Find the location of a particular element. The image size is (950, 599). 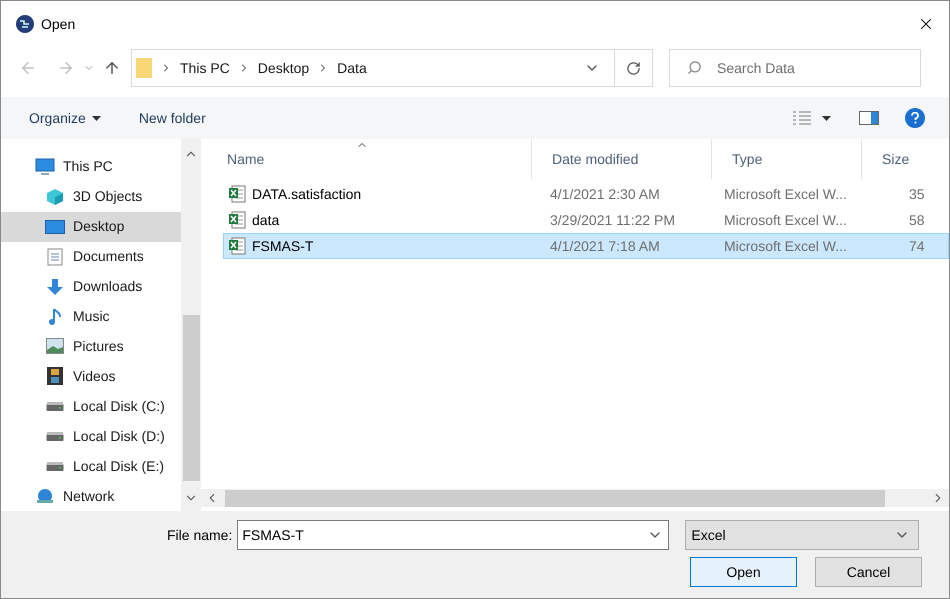

cancel-button: Cancel is located at coordinates (868, 572).